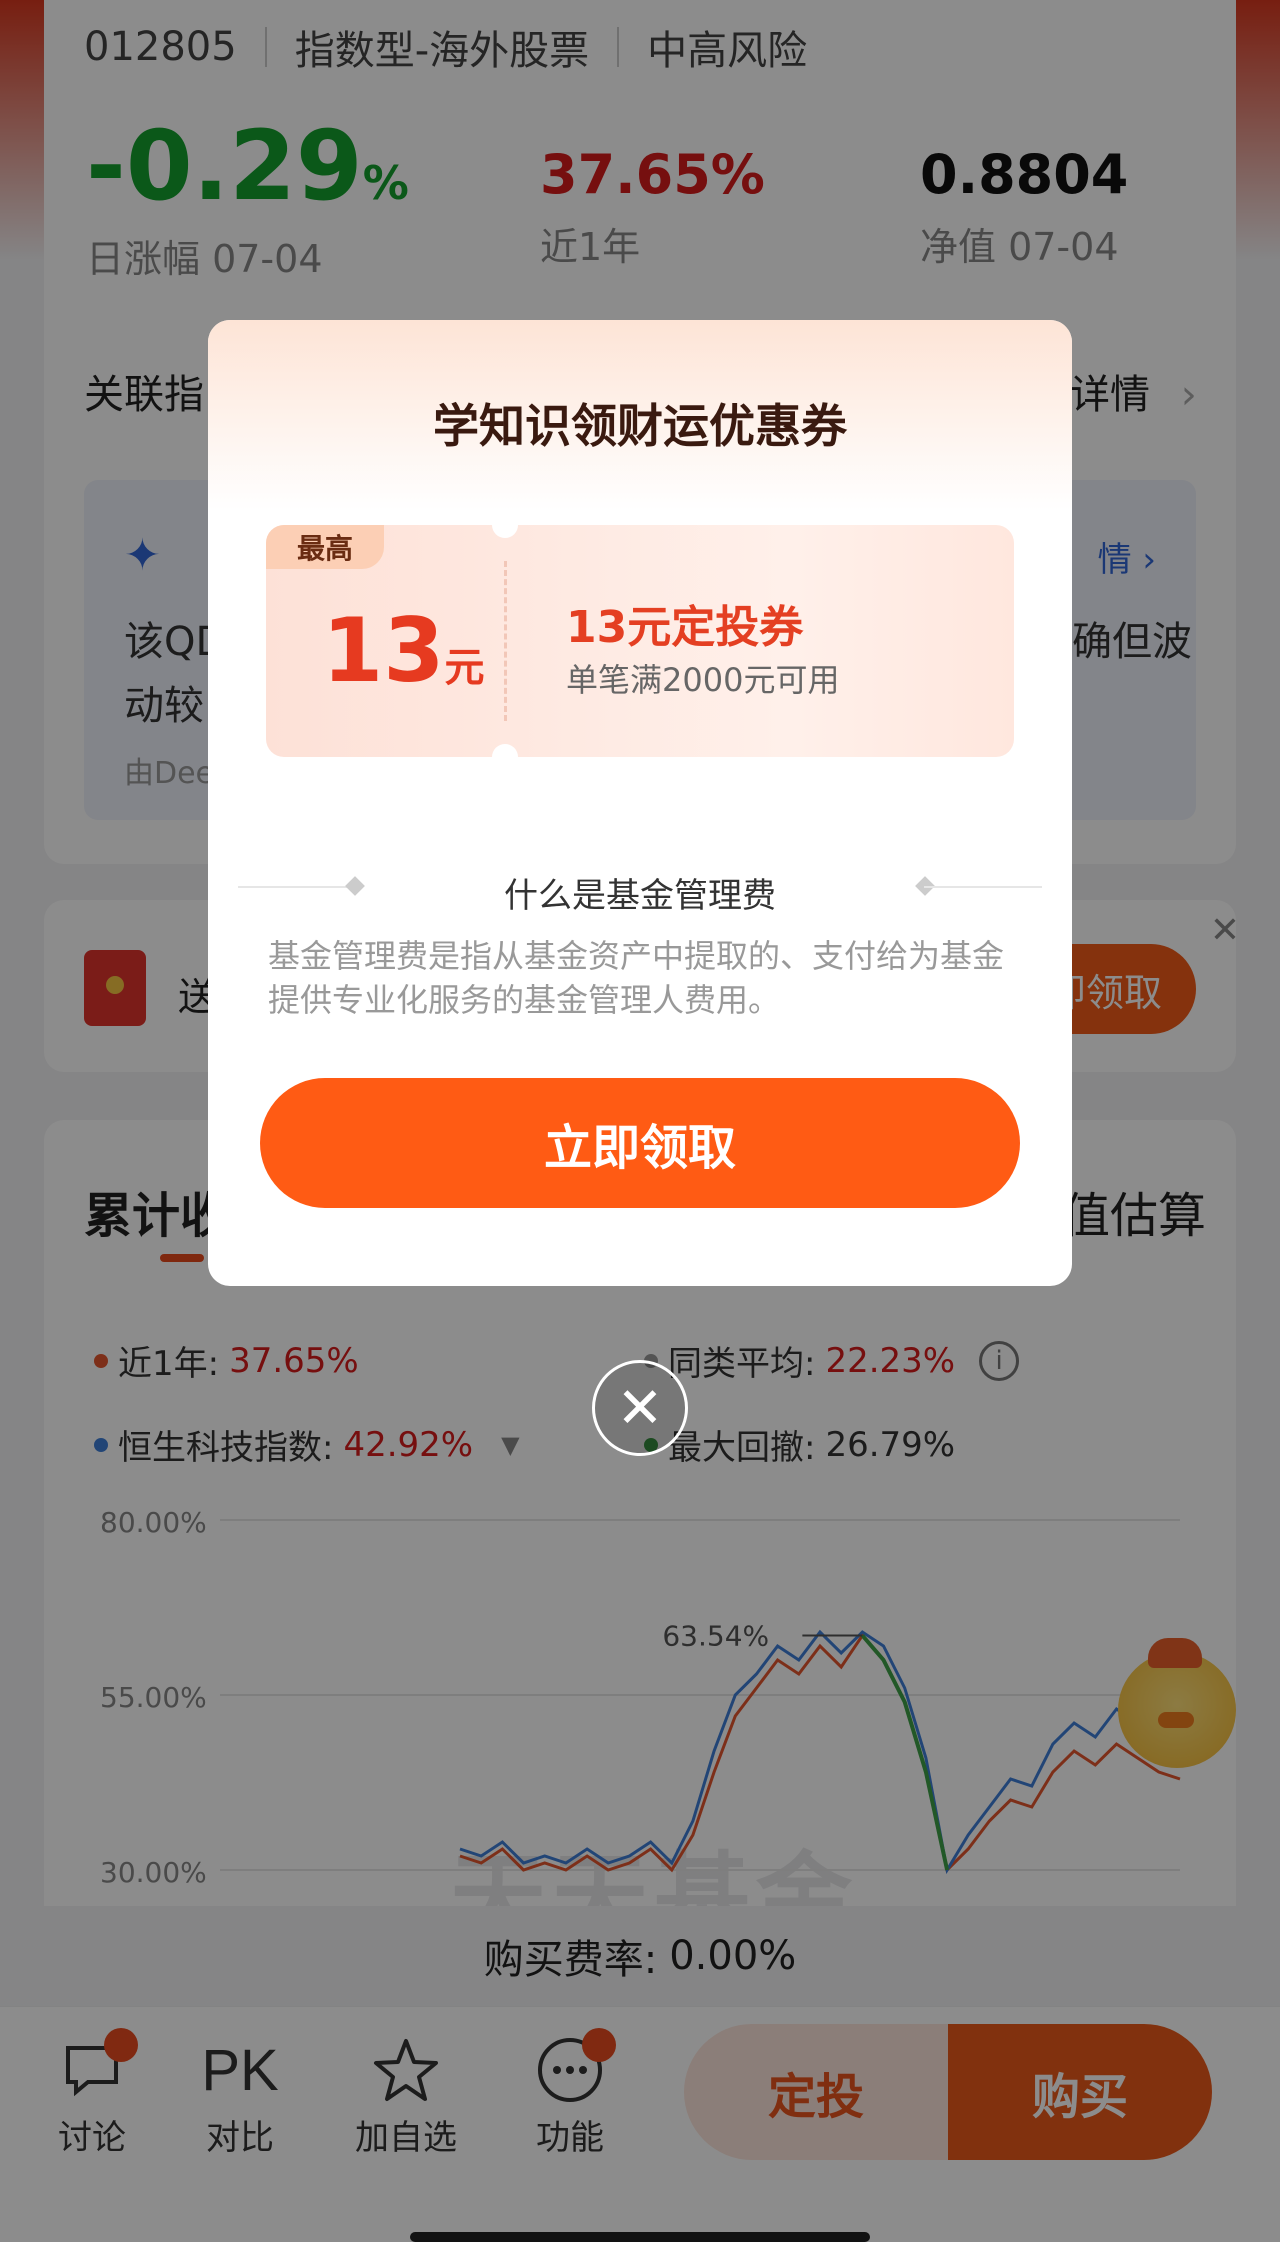 Image resolution: width=1280 pixels, height=2242 pixels. Describe the element at coordinates (640, 1143) in the screenshot. I see `claim-now-button: 立即领取` at that location.